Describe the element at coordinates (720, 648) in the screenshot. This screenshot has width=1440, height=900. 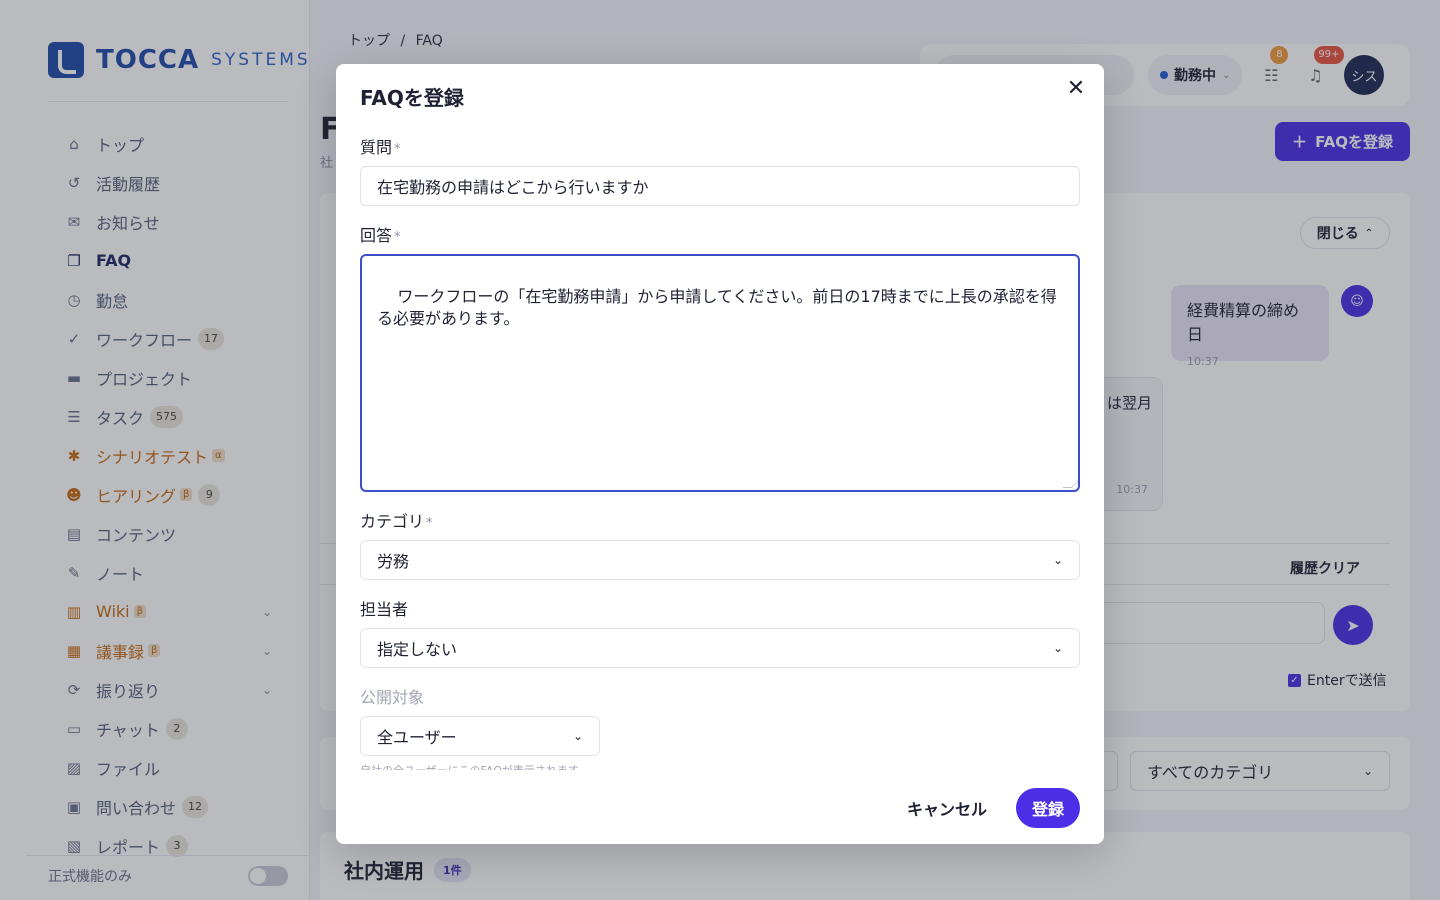
I see `assignee-select: 指定しない ⌄` at that location.